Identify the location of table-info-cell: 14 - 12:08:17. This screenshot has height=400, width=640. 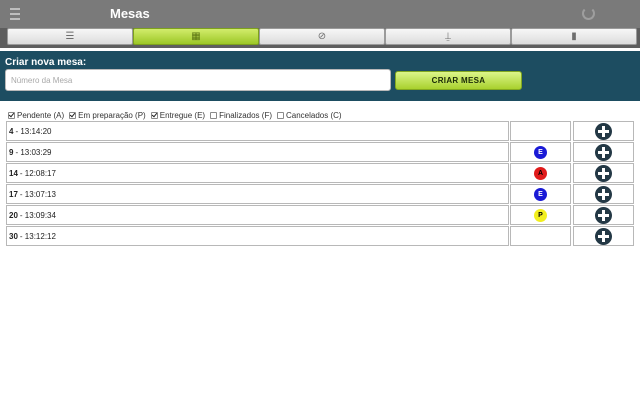
(257, 173).